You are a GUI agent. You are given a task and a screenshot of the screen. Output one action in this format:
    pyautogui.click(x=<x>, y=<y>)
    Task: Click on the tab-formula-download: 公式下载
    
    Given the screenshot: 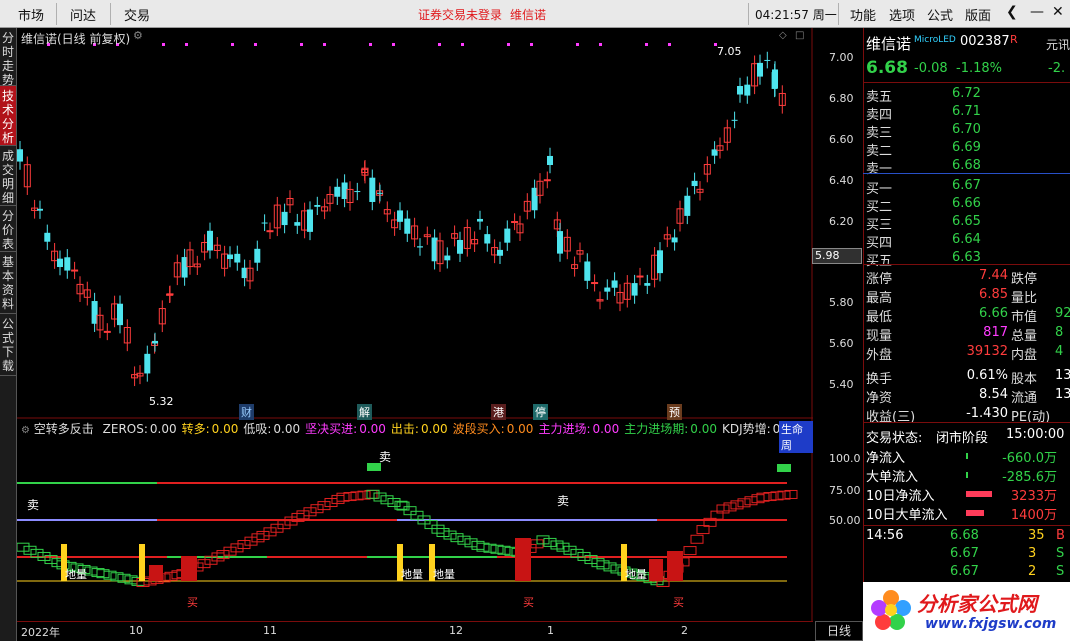 What is the action you would take?
    pyautogui.click(x=8, y=345)
    